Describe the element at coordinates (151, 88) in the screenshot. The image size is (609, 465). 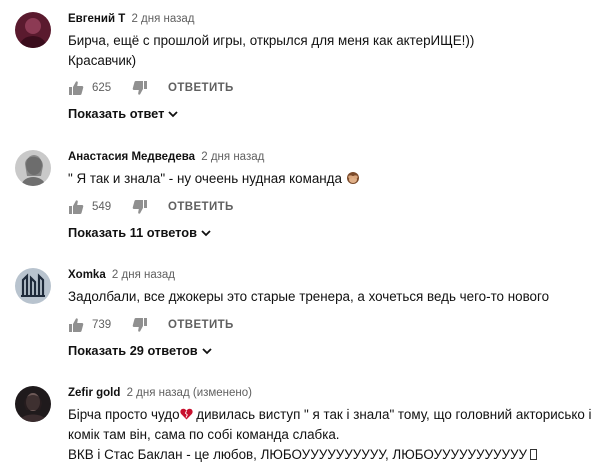
I see `comment-actions: 625 ОТВЕТИТЬ` at that location.